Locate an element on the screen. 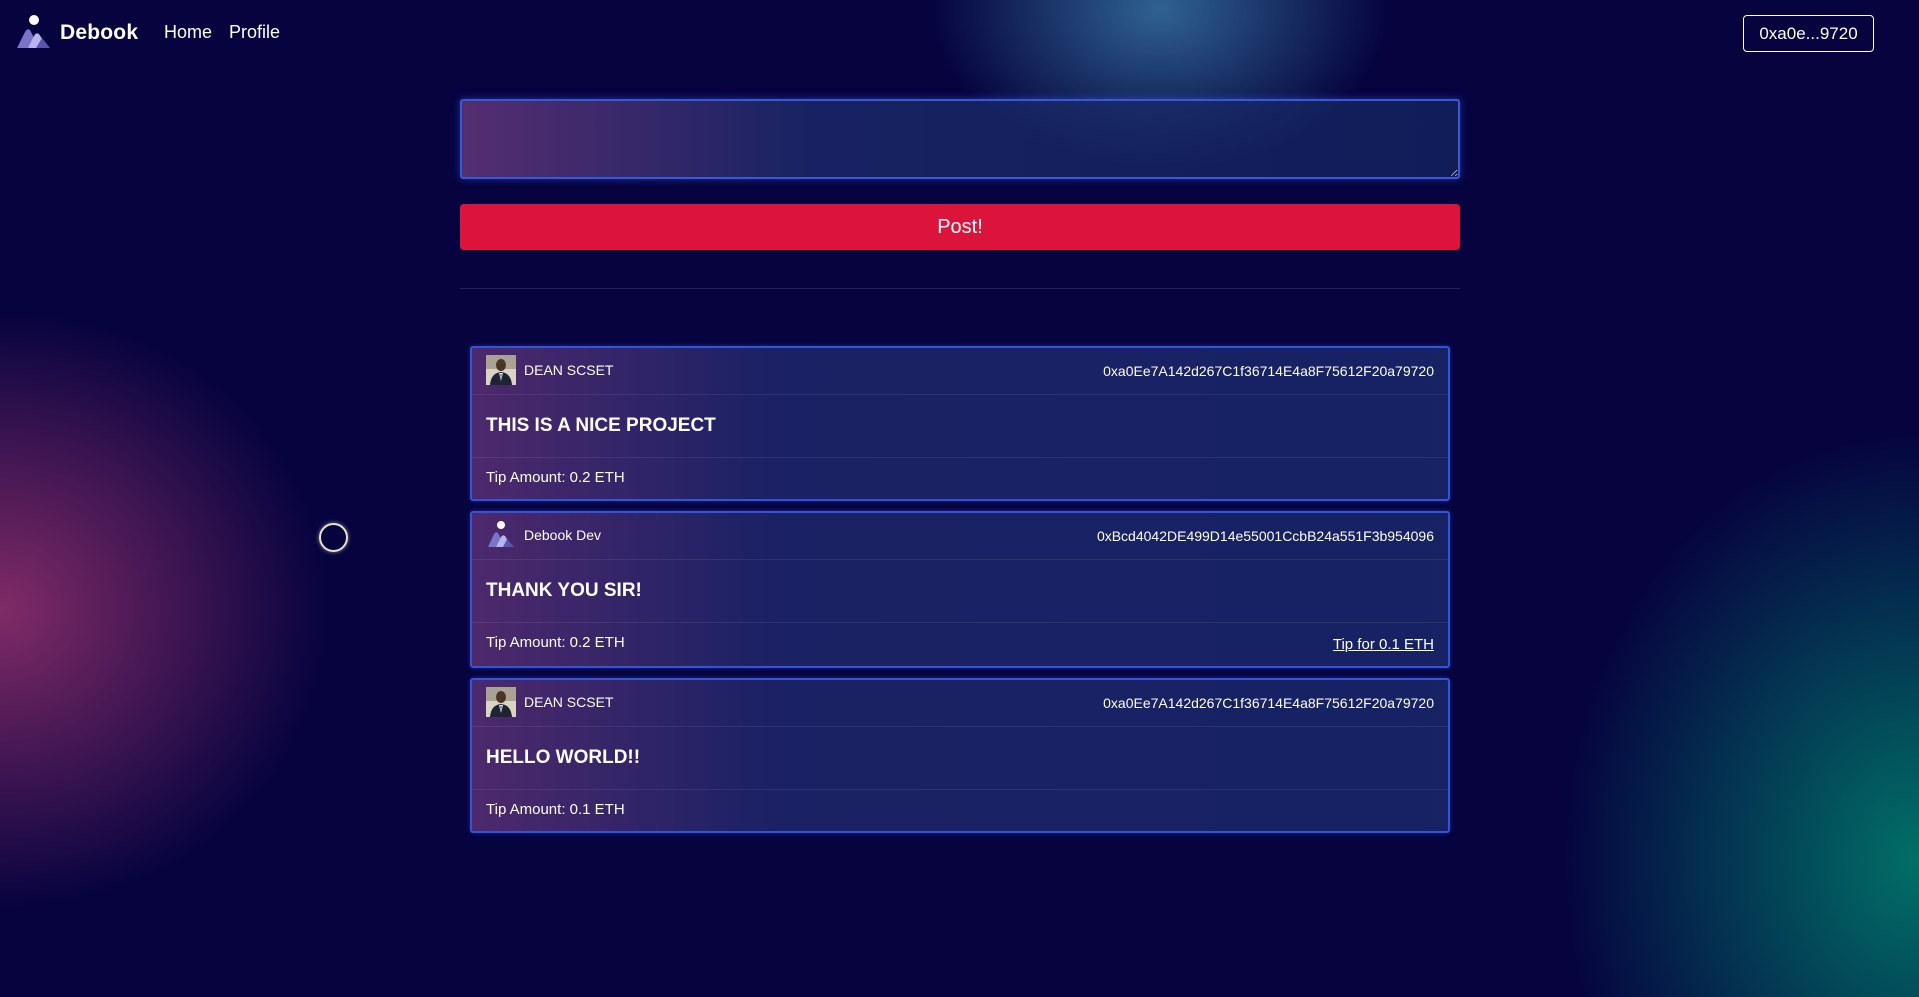 The height and width of the screenshot is (997, 1919). brand-name: Debook is located at coordinates (99, 32).